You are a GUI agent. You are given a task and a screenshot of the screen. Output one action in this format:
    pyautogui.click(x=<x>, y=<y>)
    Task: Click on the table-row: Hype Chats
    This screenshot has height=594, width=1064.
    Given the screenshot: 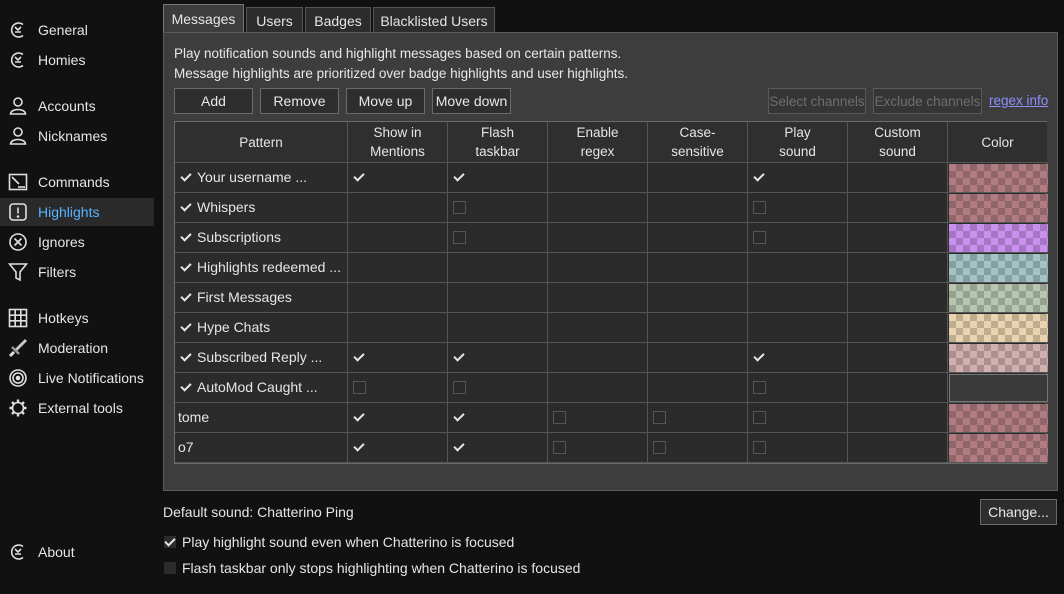 What is the action you would take?
    pyautogui.click(x=611, y=328)
    